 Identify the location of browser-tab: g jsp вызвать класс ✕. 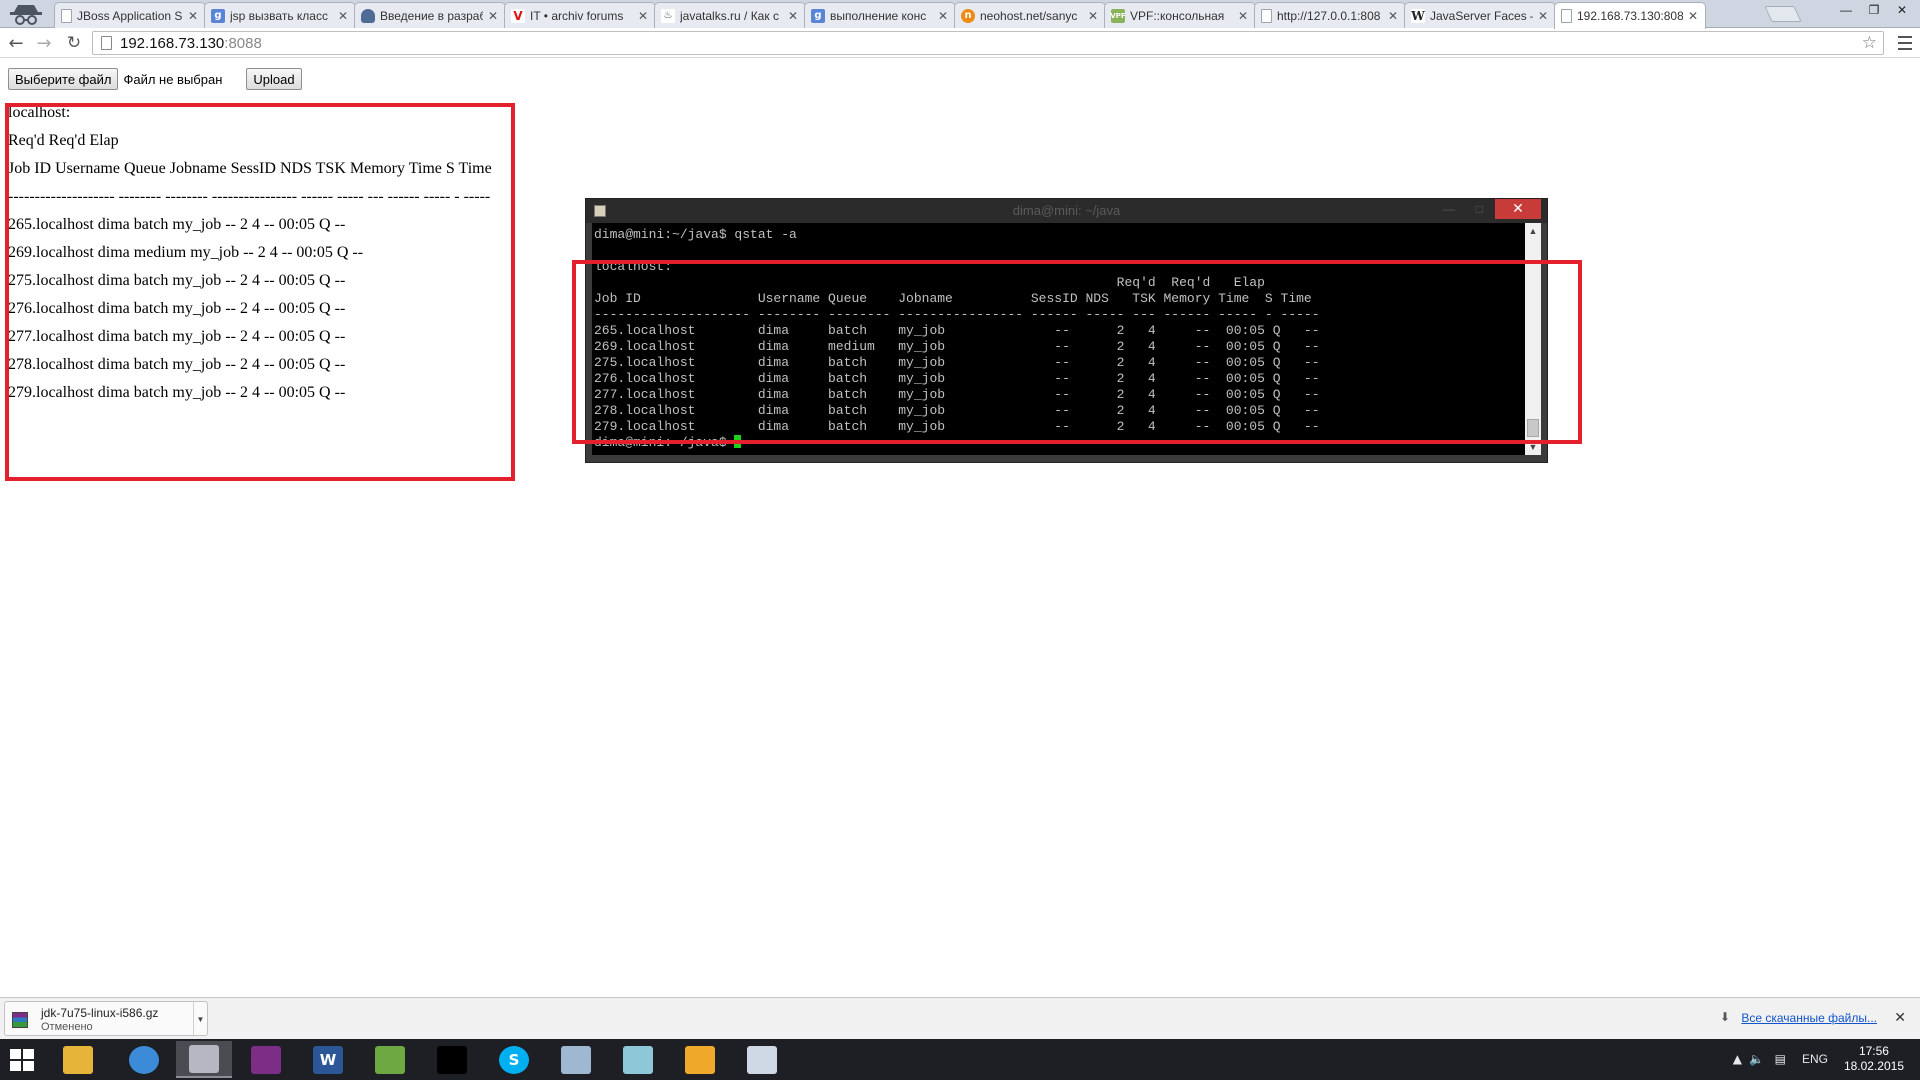
(280, 15).